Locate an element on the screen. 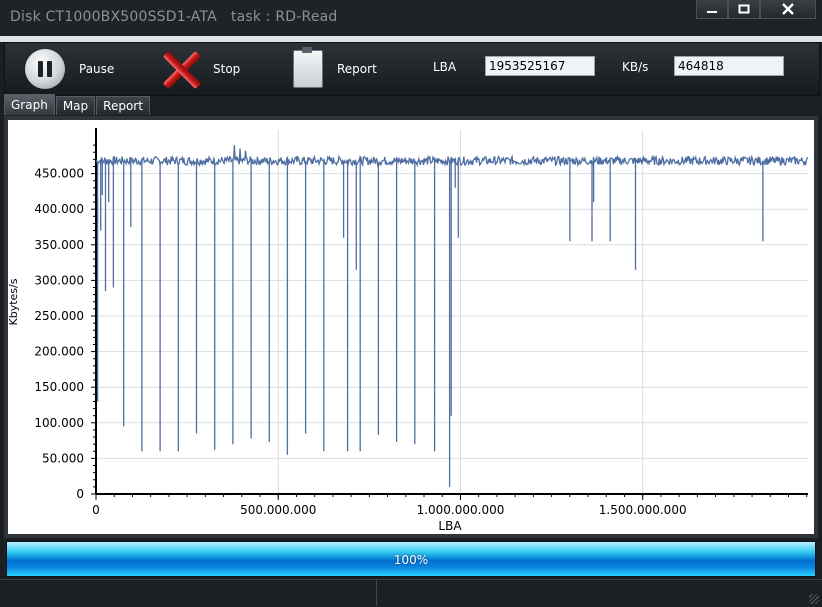 Image resolution: width=822 pixels, height=607 pixels. tab-report: Report is located at coordinates (123, 105).